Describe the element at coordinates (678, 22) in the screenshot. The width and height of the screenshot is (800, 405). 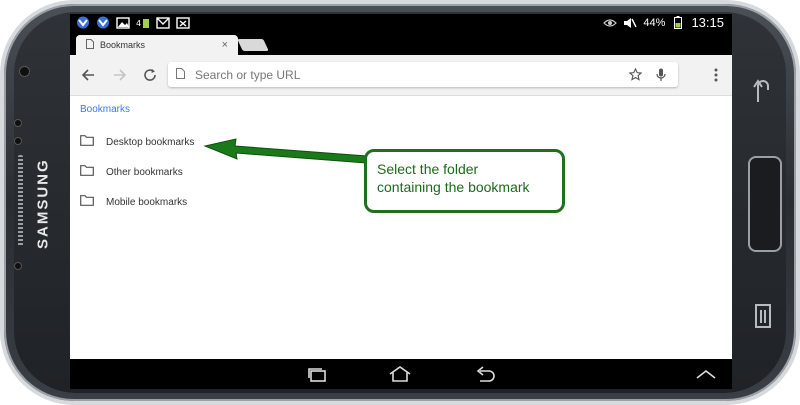
I see `battery-icon` at that location.